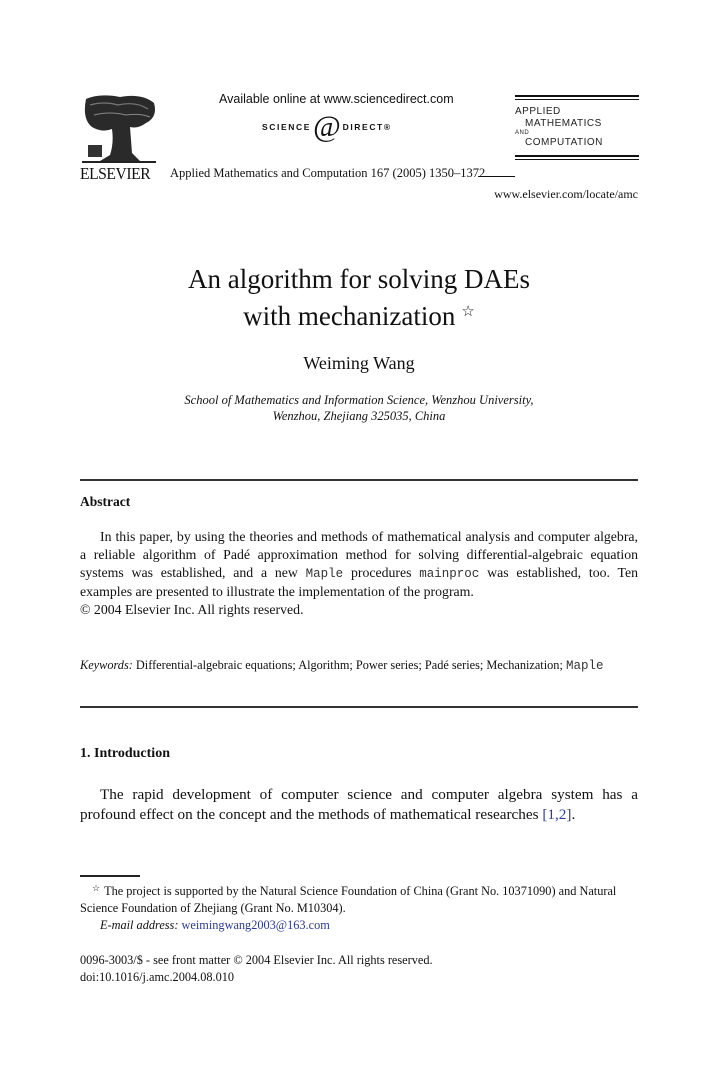 This screenshot has width=718, height=1077. Describe the element at coordinates (359, 925) in the screenshot. I see `footnote-email-line: E-mail address: weimingwang2003@163.com` at that location.